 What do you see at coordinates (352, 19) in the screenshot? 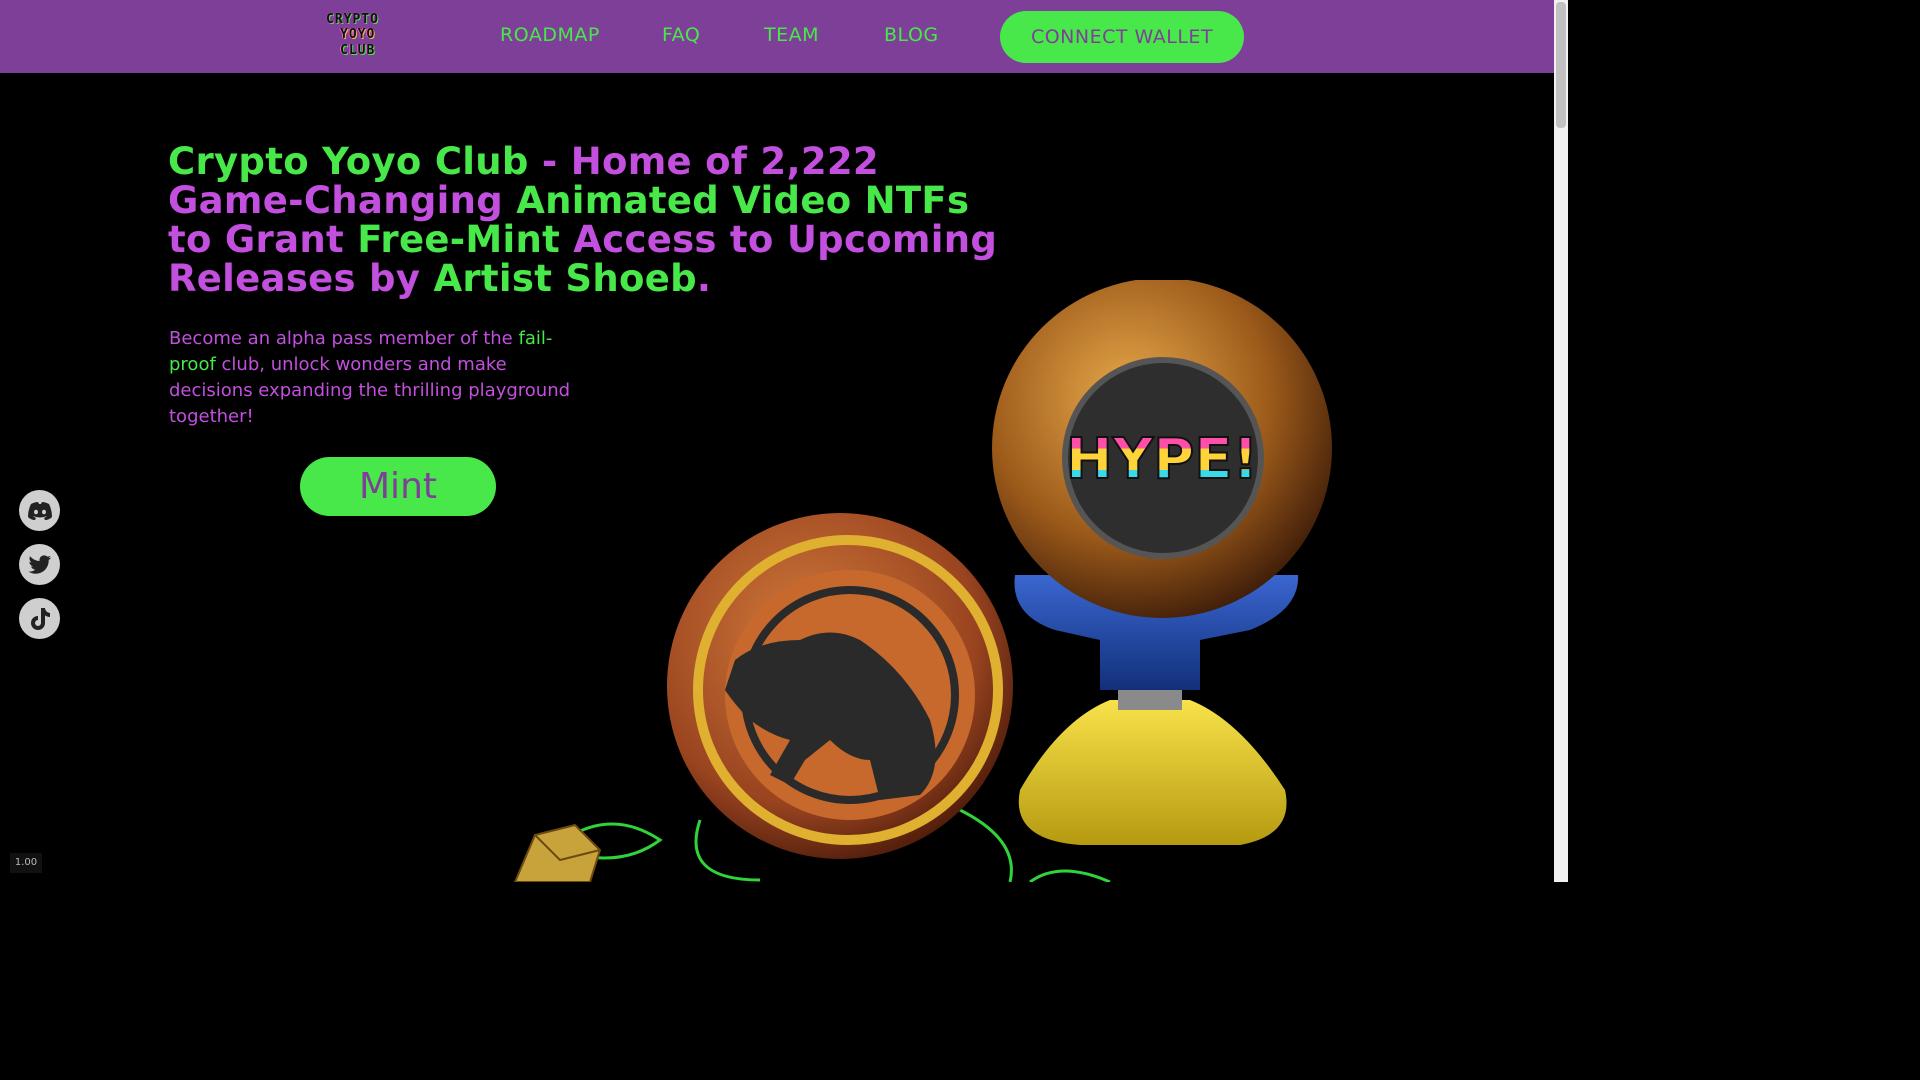
I see `logo-line-1: CRYPTO` at bounding box center [352, 19].